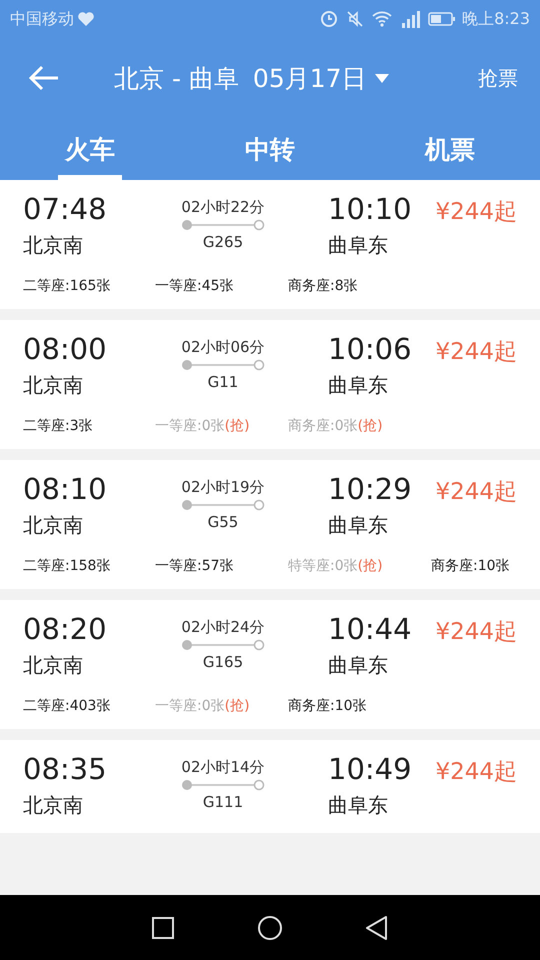 The image size is (540, 960). I want to click on seat-availability: 特等座:0张(抢), so click(336, 566).